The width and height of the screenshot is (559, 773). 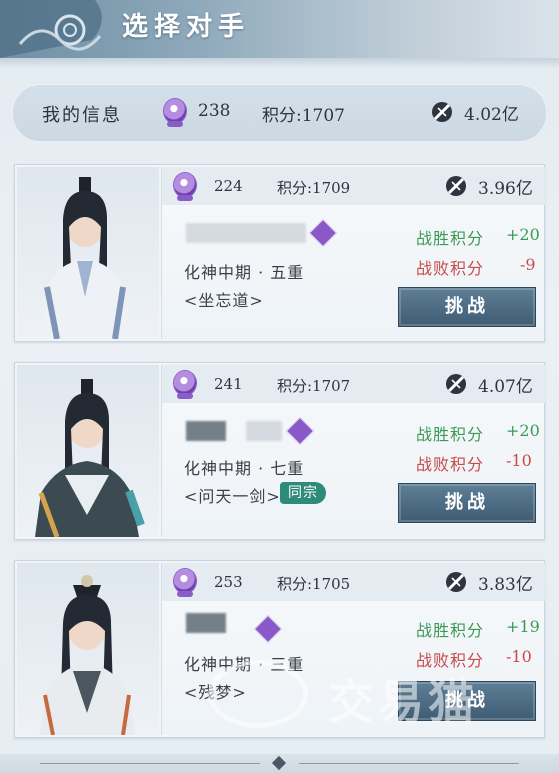 What do you see at coordinates (228, 186) in the screenshot?
I see `opponent-rank: 224` at bounding box center [228, 186].